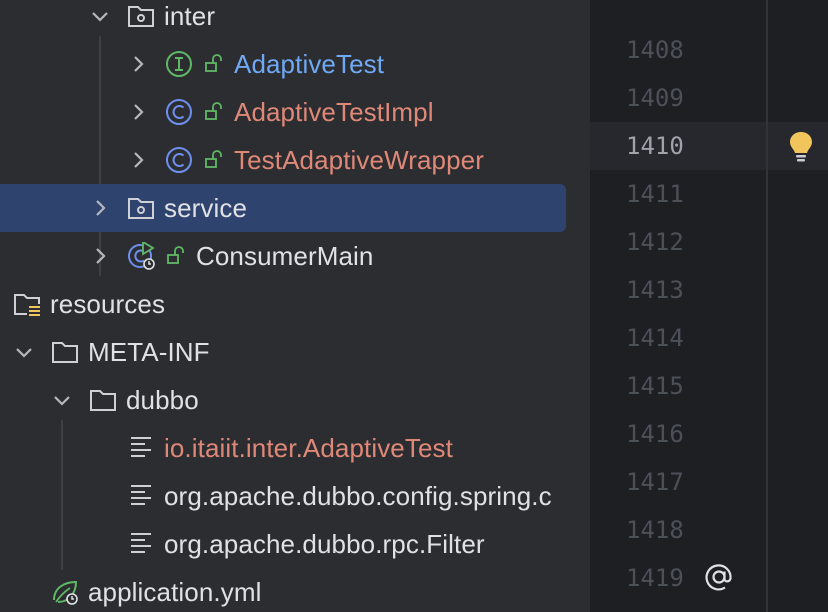 This screenshot has height=612, width=828. I want to click on tree-item-label: TestAdaptiveWrapper, so click(359, 160).